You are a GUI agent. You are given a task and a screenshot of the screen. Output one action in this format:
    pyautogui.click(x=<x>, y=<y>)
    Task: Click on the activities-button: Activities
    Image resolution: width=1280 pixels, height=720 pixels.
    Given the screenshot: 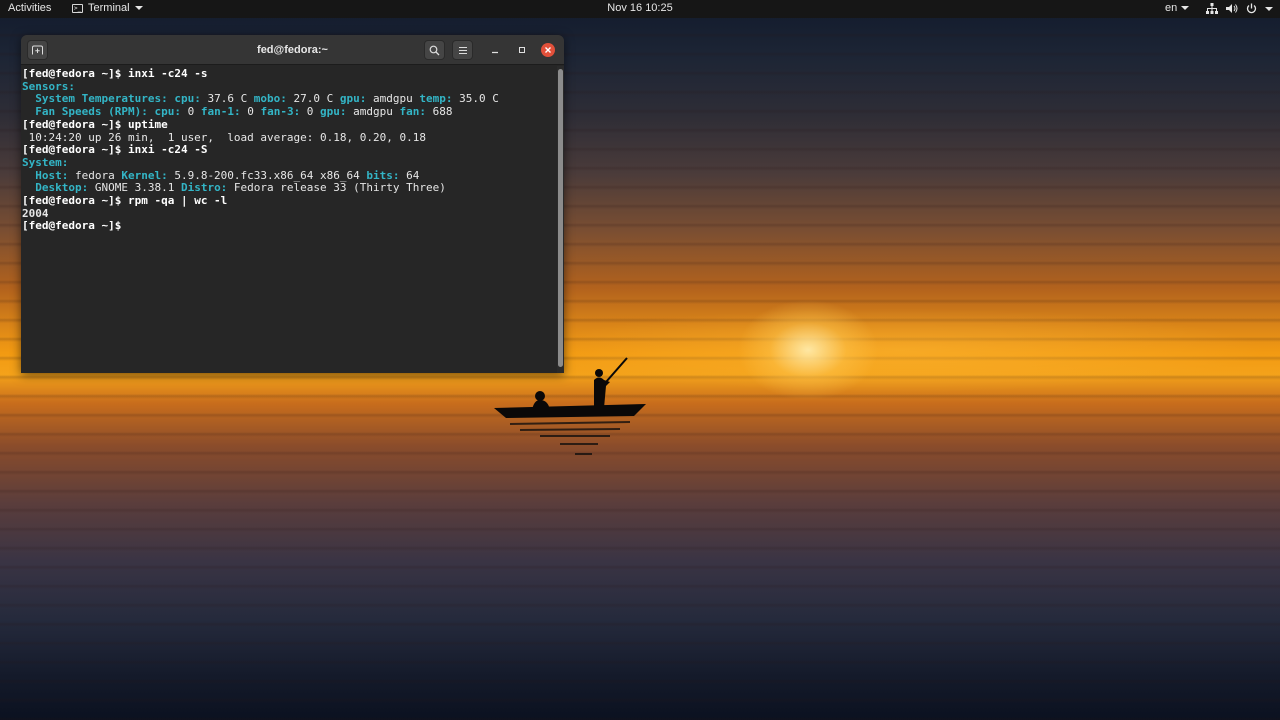 What is the action you would take?
    pyautogui.click(x=29, y=8)
    